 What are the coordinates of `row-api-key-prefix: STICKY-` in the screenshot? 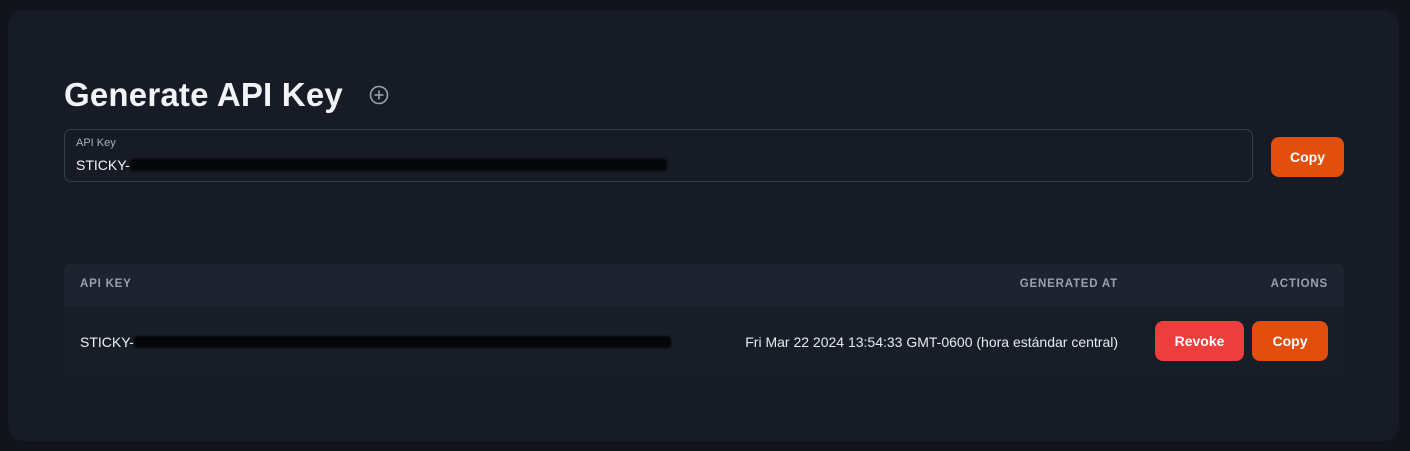 It's located at (107, 342).